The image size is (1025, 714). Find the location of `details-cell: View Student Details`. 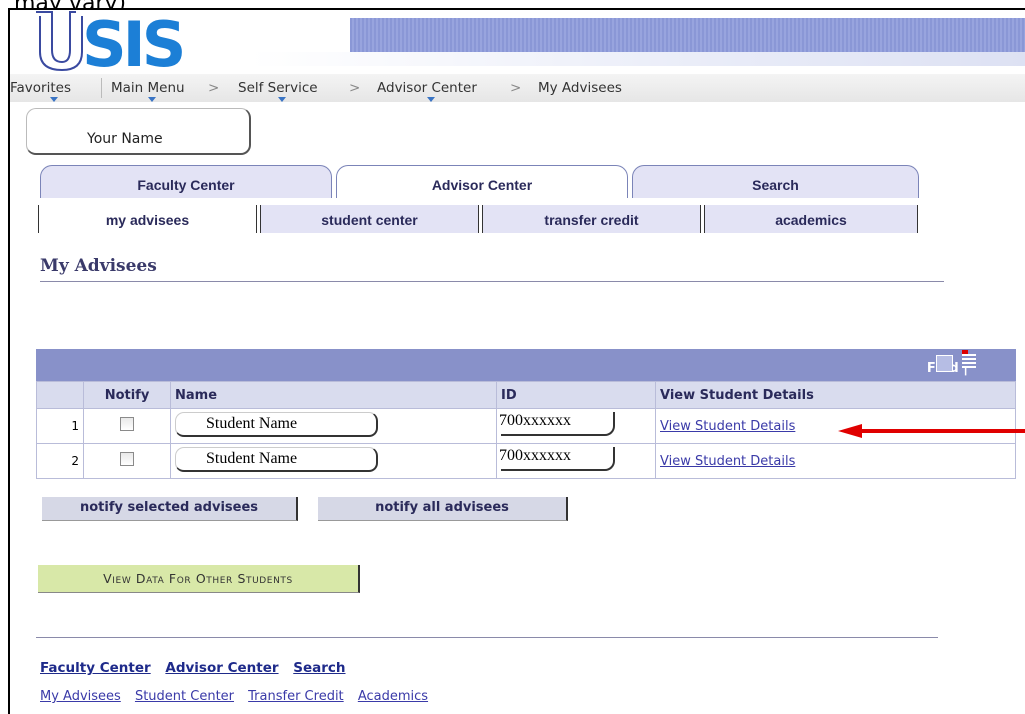

details-cell: View Student Details is located at coordinates (835, 461).